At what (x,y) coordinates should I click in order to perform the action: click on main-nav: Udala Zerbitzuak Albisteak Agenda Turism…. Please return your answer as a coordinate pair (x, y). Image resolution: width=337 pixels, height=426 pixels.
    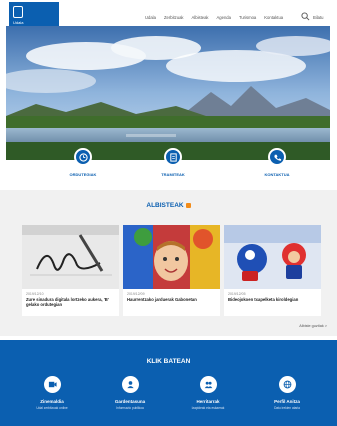
    Looking at the image, I should click on (214, 17).